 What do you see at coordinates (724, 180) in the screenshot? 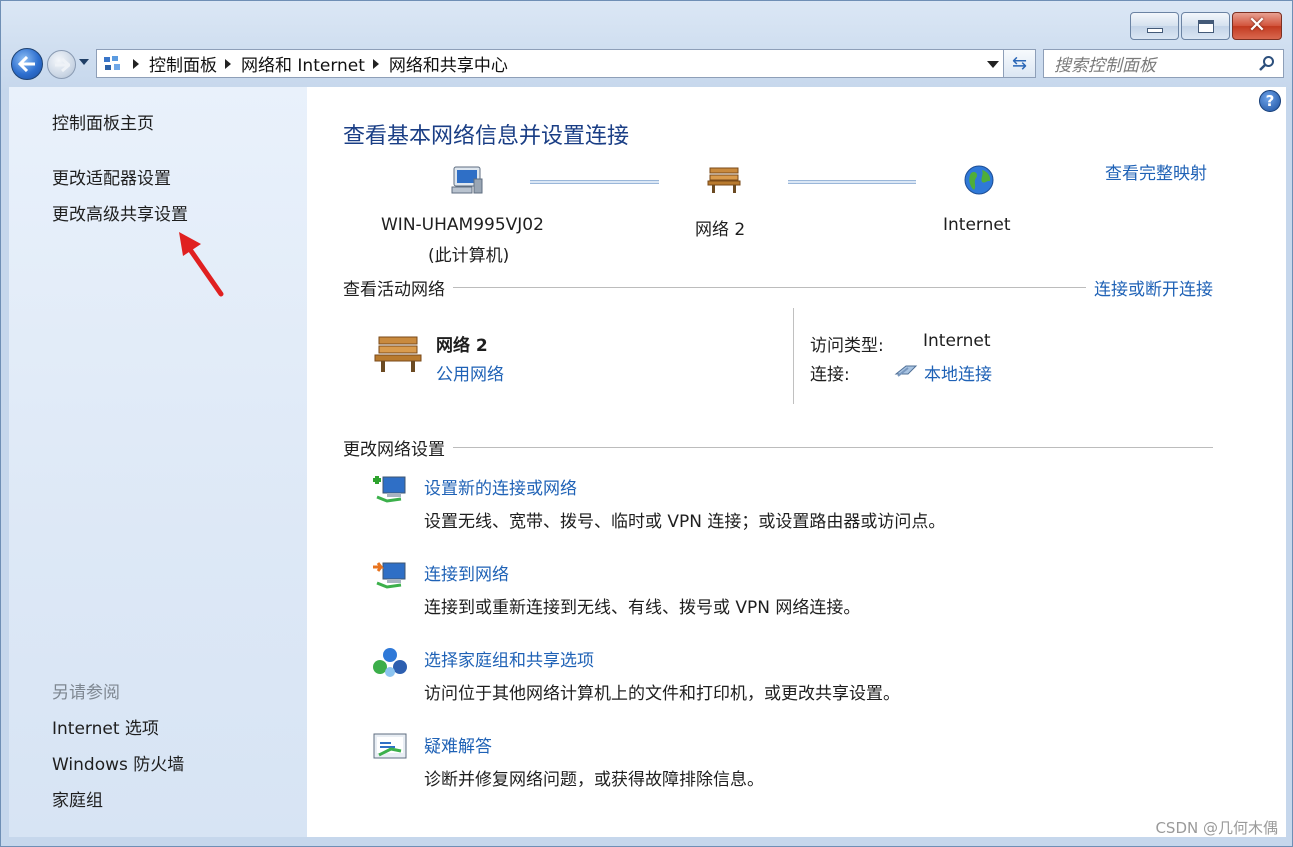
I see `network-bench-icon` at bounding box center [724, 180].